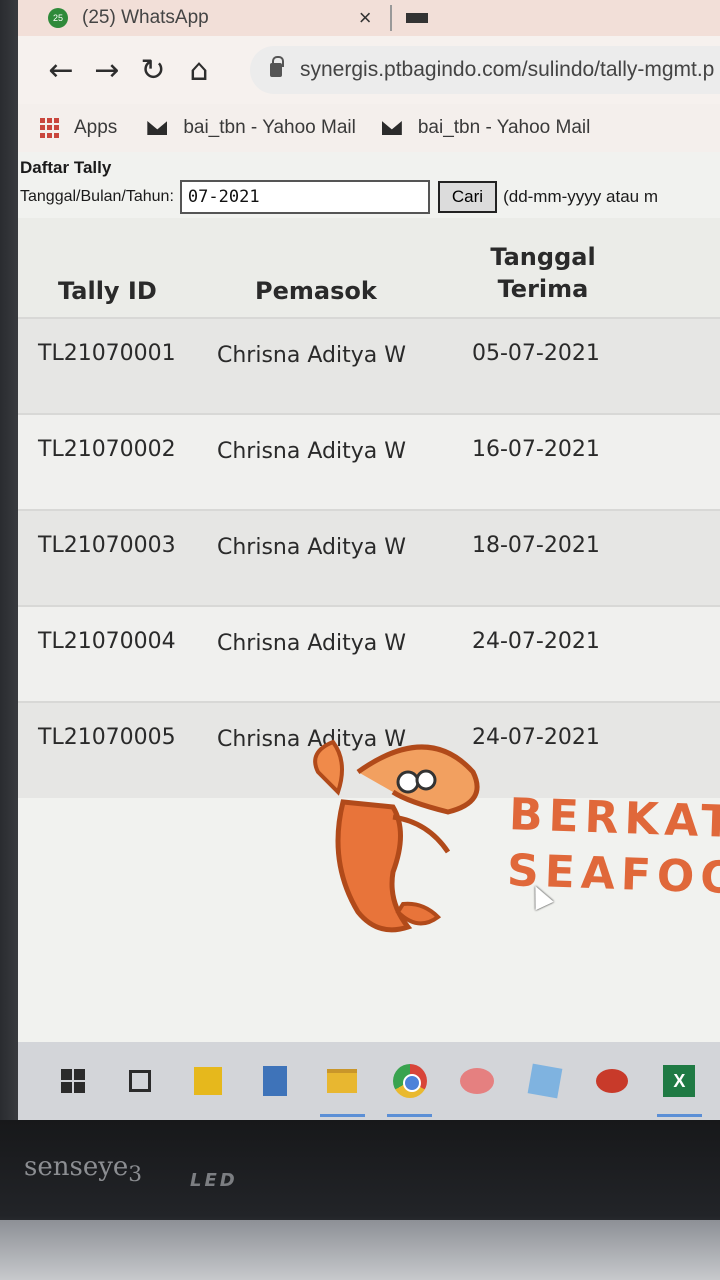  What do you see at coordinates (330, 268) in the screenshot?
I see `header-supplier: Pemasok` at bounding box center [330, 268].